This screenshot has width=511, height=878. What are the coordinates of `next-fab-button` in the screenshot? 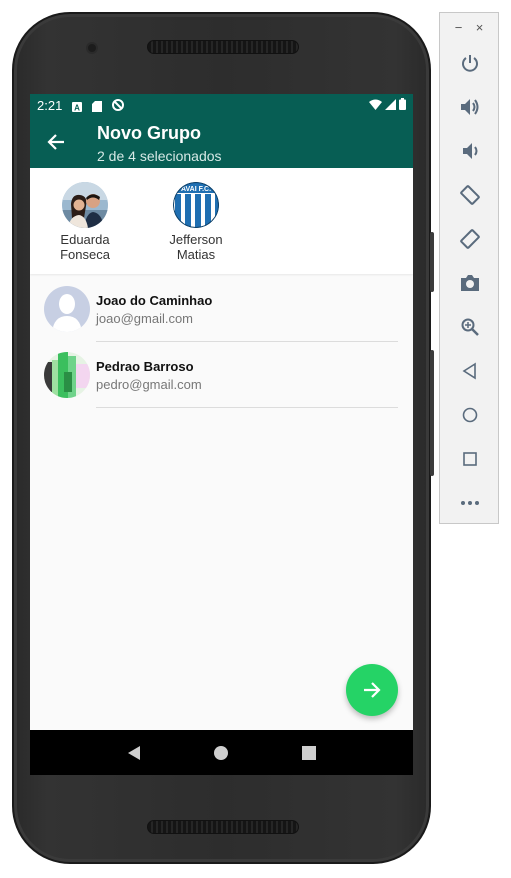 It's located at (372, 690).